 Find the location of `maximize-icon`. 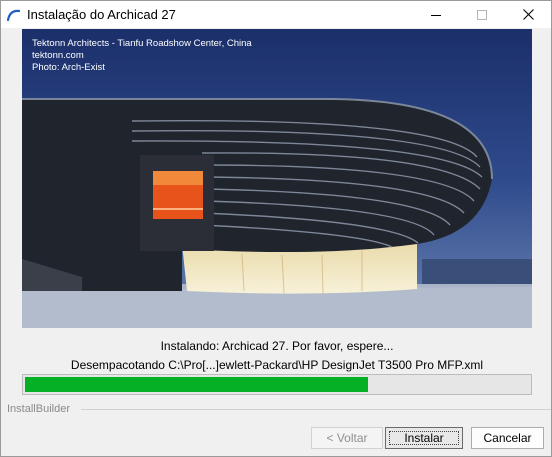

maximize-icon is located at coordinates (482, 14).